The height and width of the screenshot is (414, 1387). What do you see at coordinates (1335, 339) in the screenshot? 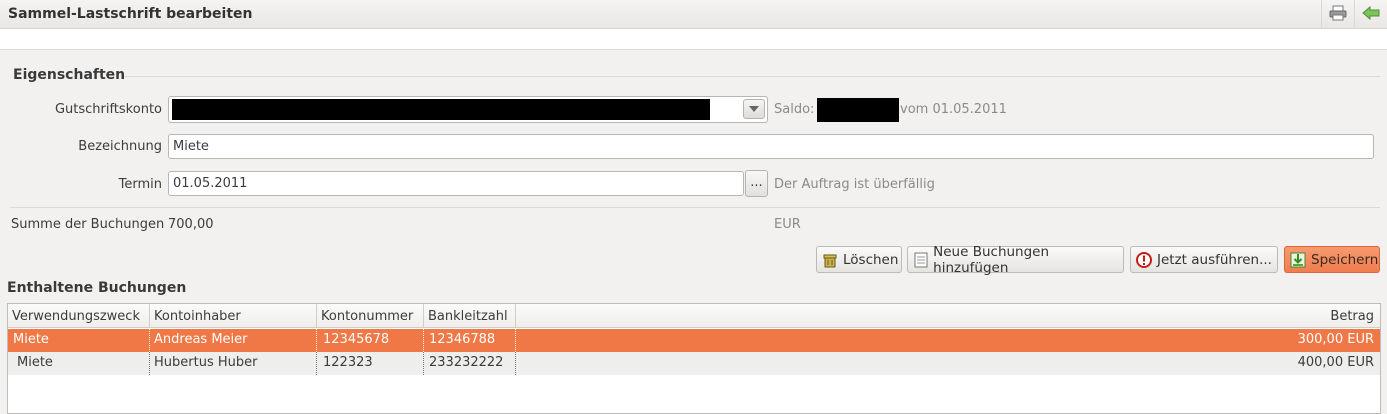
I see `cell-betrag: 300,00 EUR` at bounding box center [1335, 339].